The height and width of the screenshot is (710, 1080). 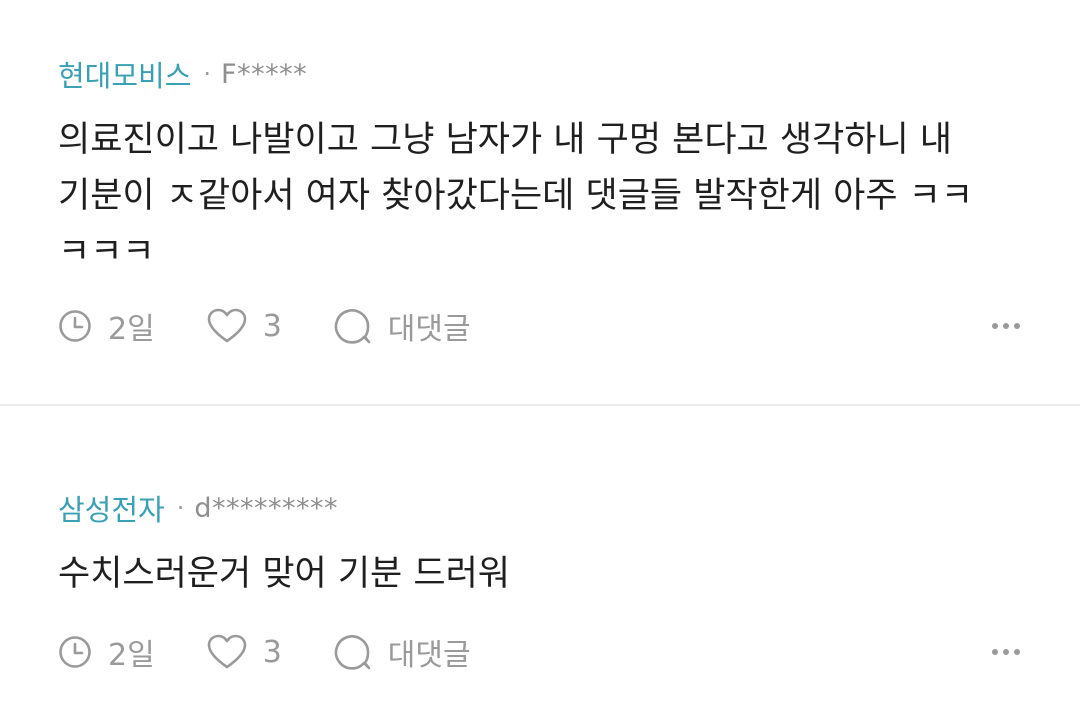 What do you see at coordinates (539, 508) in the screenshot?
I see `comment-meta: 삼성전자 · d*********` at bounding box center [539, 508].